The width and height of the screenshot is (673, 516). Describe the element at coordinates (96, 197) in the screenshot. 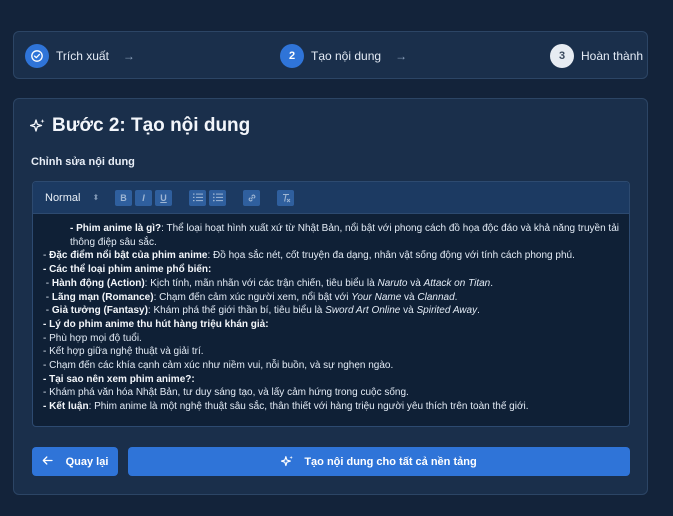

I see `select-caret-icon: ⬍` at that location.